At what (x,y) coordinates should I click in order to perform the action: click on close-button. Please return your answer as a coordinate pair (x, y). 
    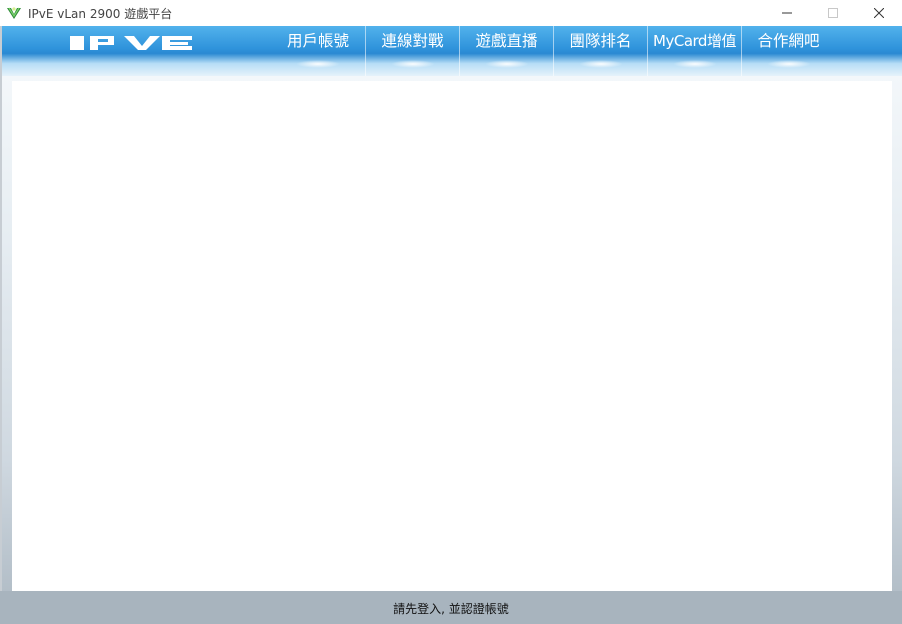
    Looking at the image, I should click on (879, 13).